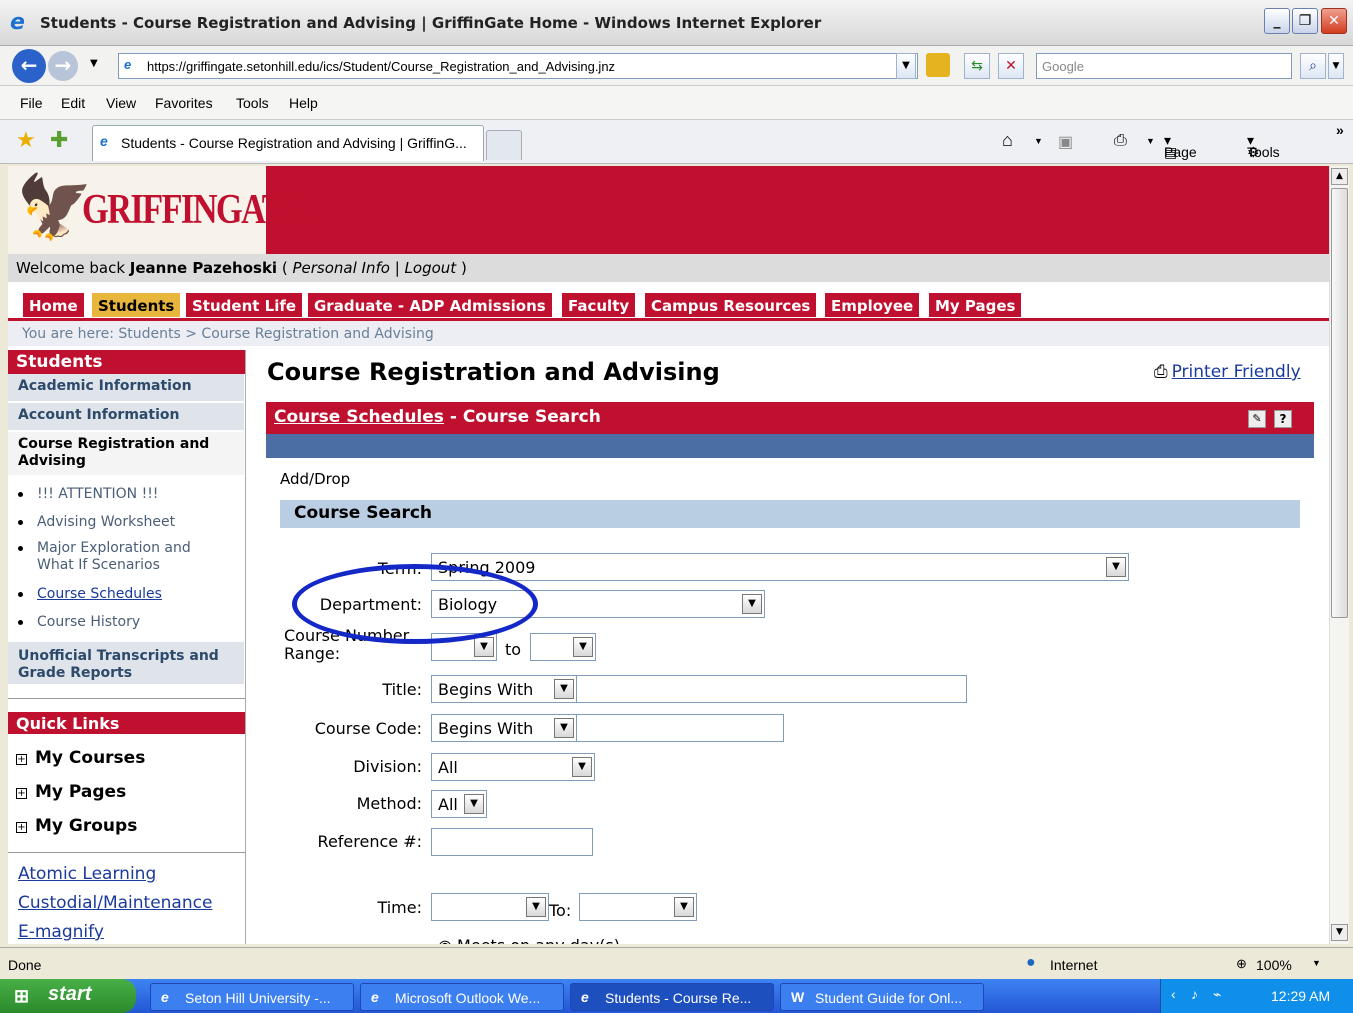 The height and width of the screenshot is (1013, 1353). What do you see at coordinates (512, 842) in the screenshot?
I see `reference-input` at bounding box center [512, 842].